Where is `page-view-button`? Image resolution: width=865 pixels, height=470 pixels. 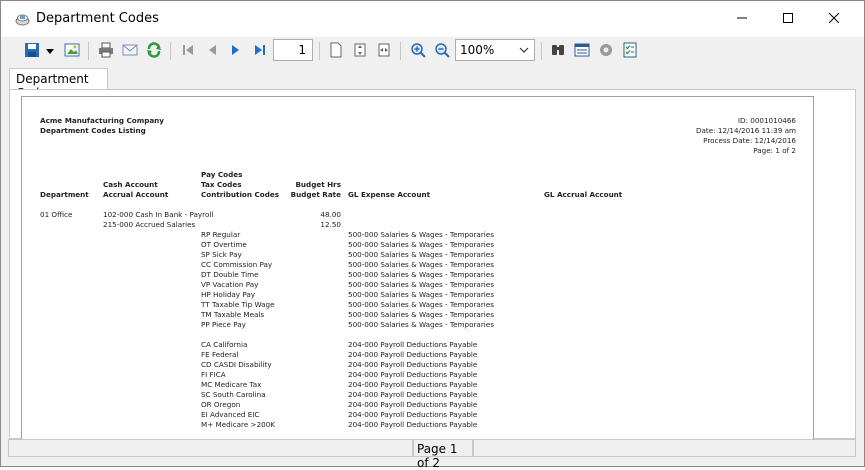
page-view-button is located at coordinates (336, 51).